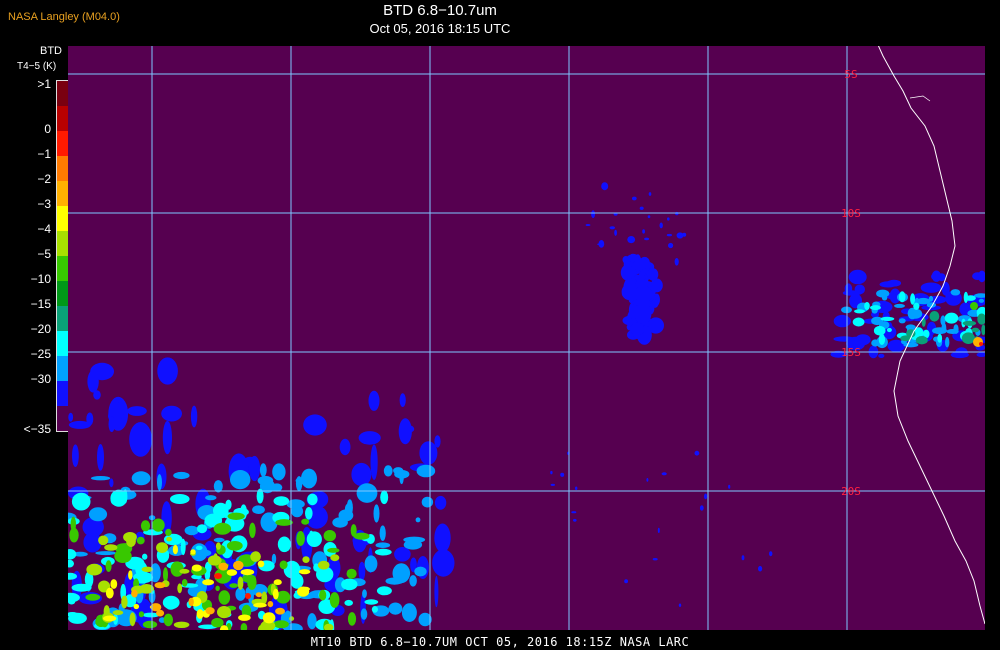  I want to click on legend-label: −2, so click(44, 179).